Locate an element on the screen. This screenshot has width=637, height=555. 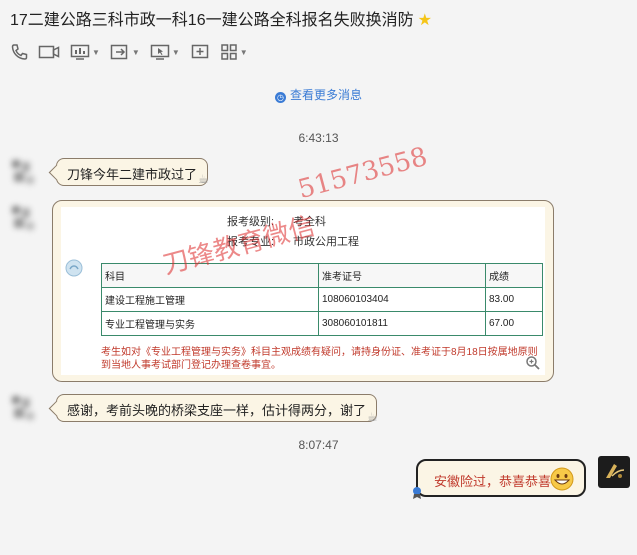
badge-icon is located at coordinates (417, 493).